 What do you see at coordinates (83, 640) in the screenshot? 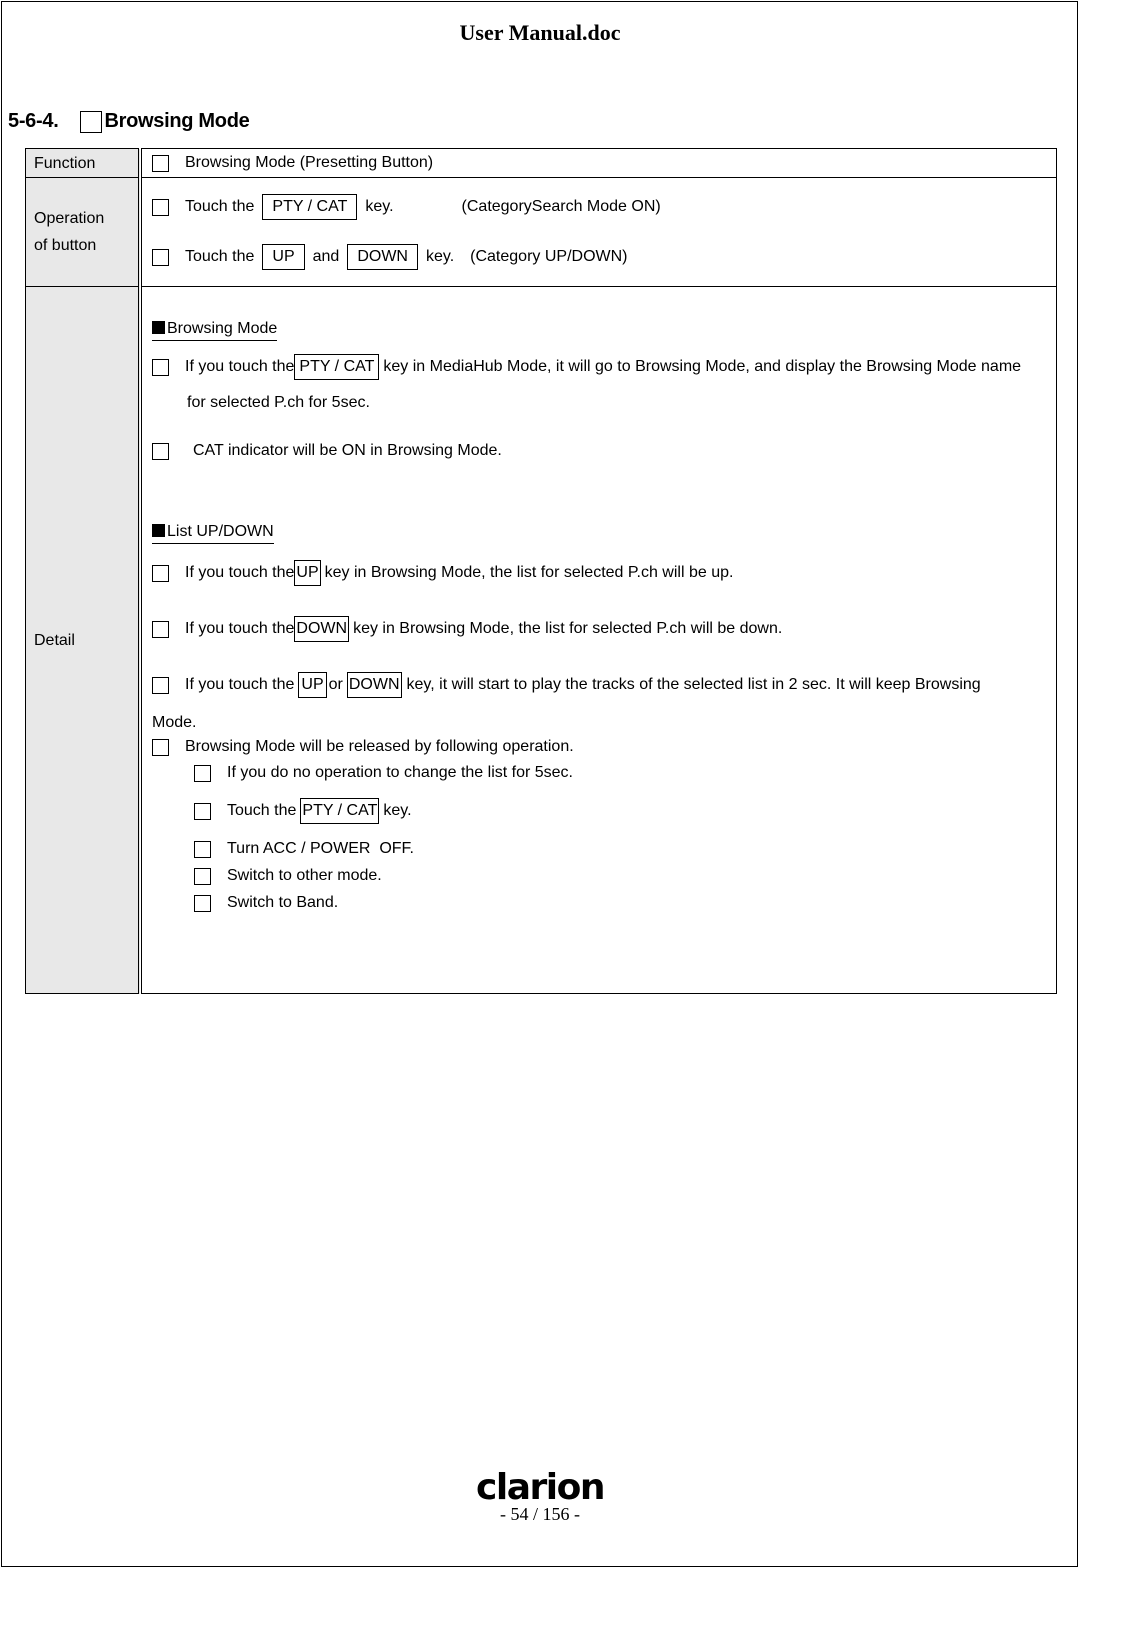
I see `detail-label: Detail` at bounding box center [83, 640].